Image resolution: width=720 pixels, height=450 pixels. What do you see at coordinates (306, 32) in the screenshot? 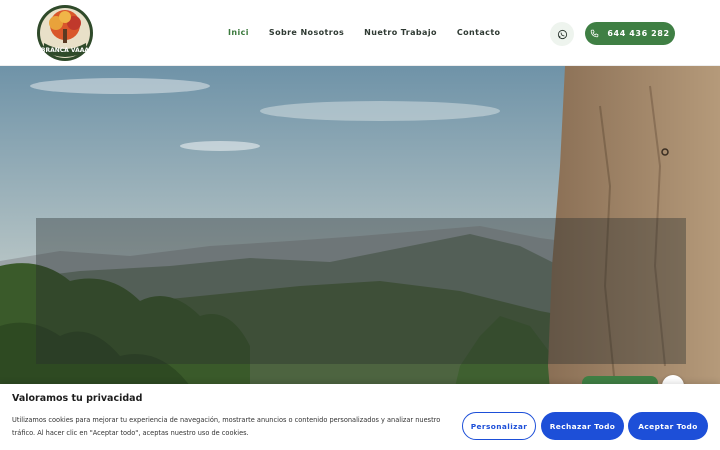
I see `nav-sobre-nosotros: Sobre Nosotros` at bounding box center [306, 32].